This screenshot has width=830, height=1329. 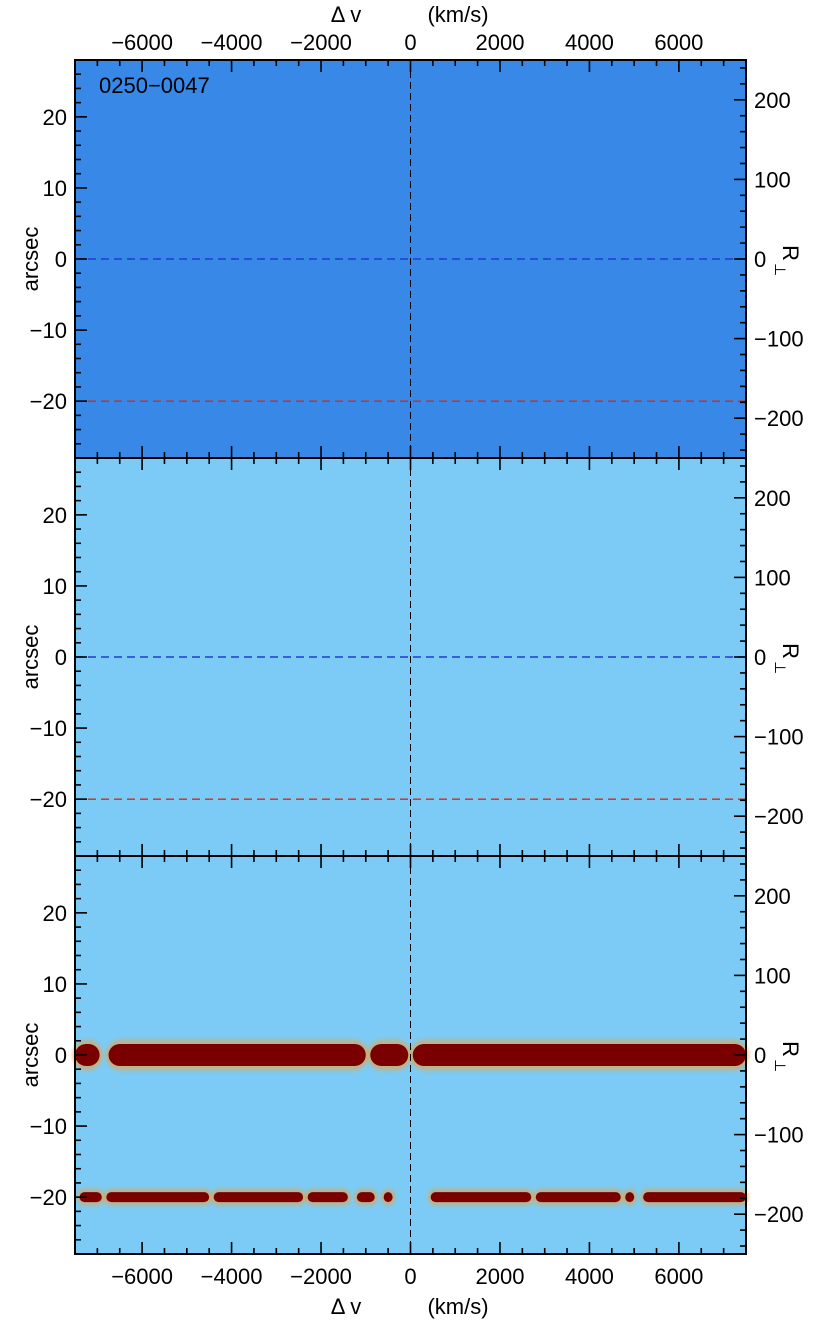 What do you see at coordinates (321, 42) in the screenshot?
I see `x-tick-label-top: −2000` at bounding box center [321, 42].